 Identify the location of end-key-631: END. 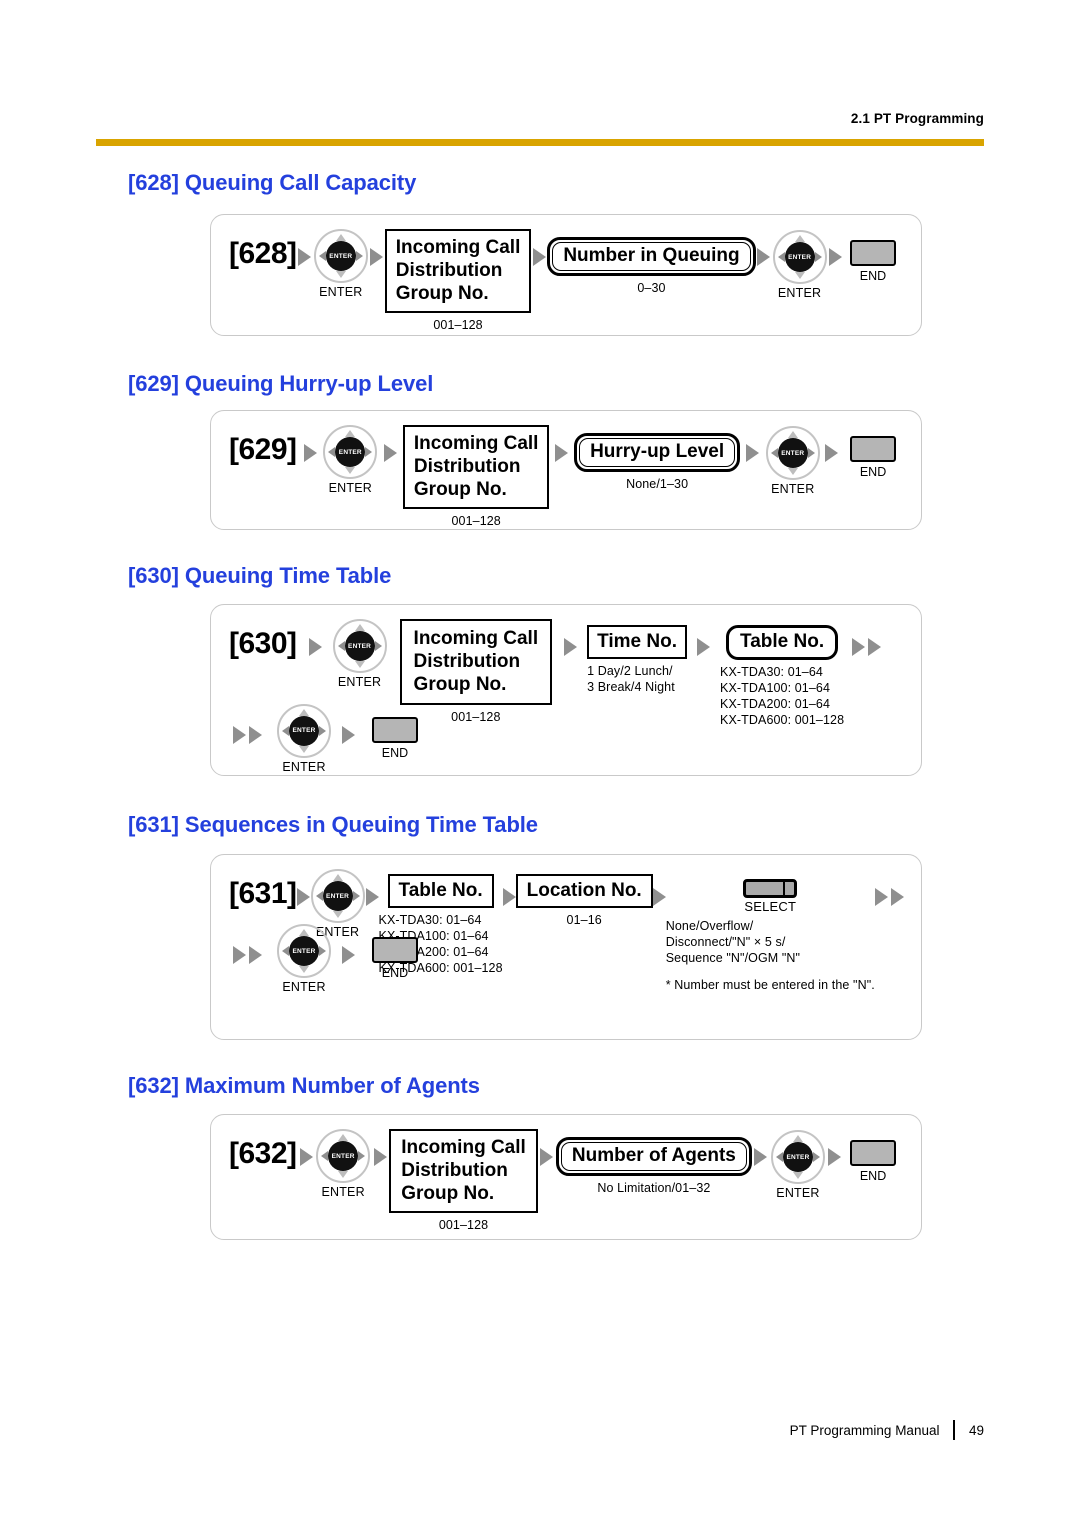
(395, 958).